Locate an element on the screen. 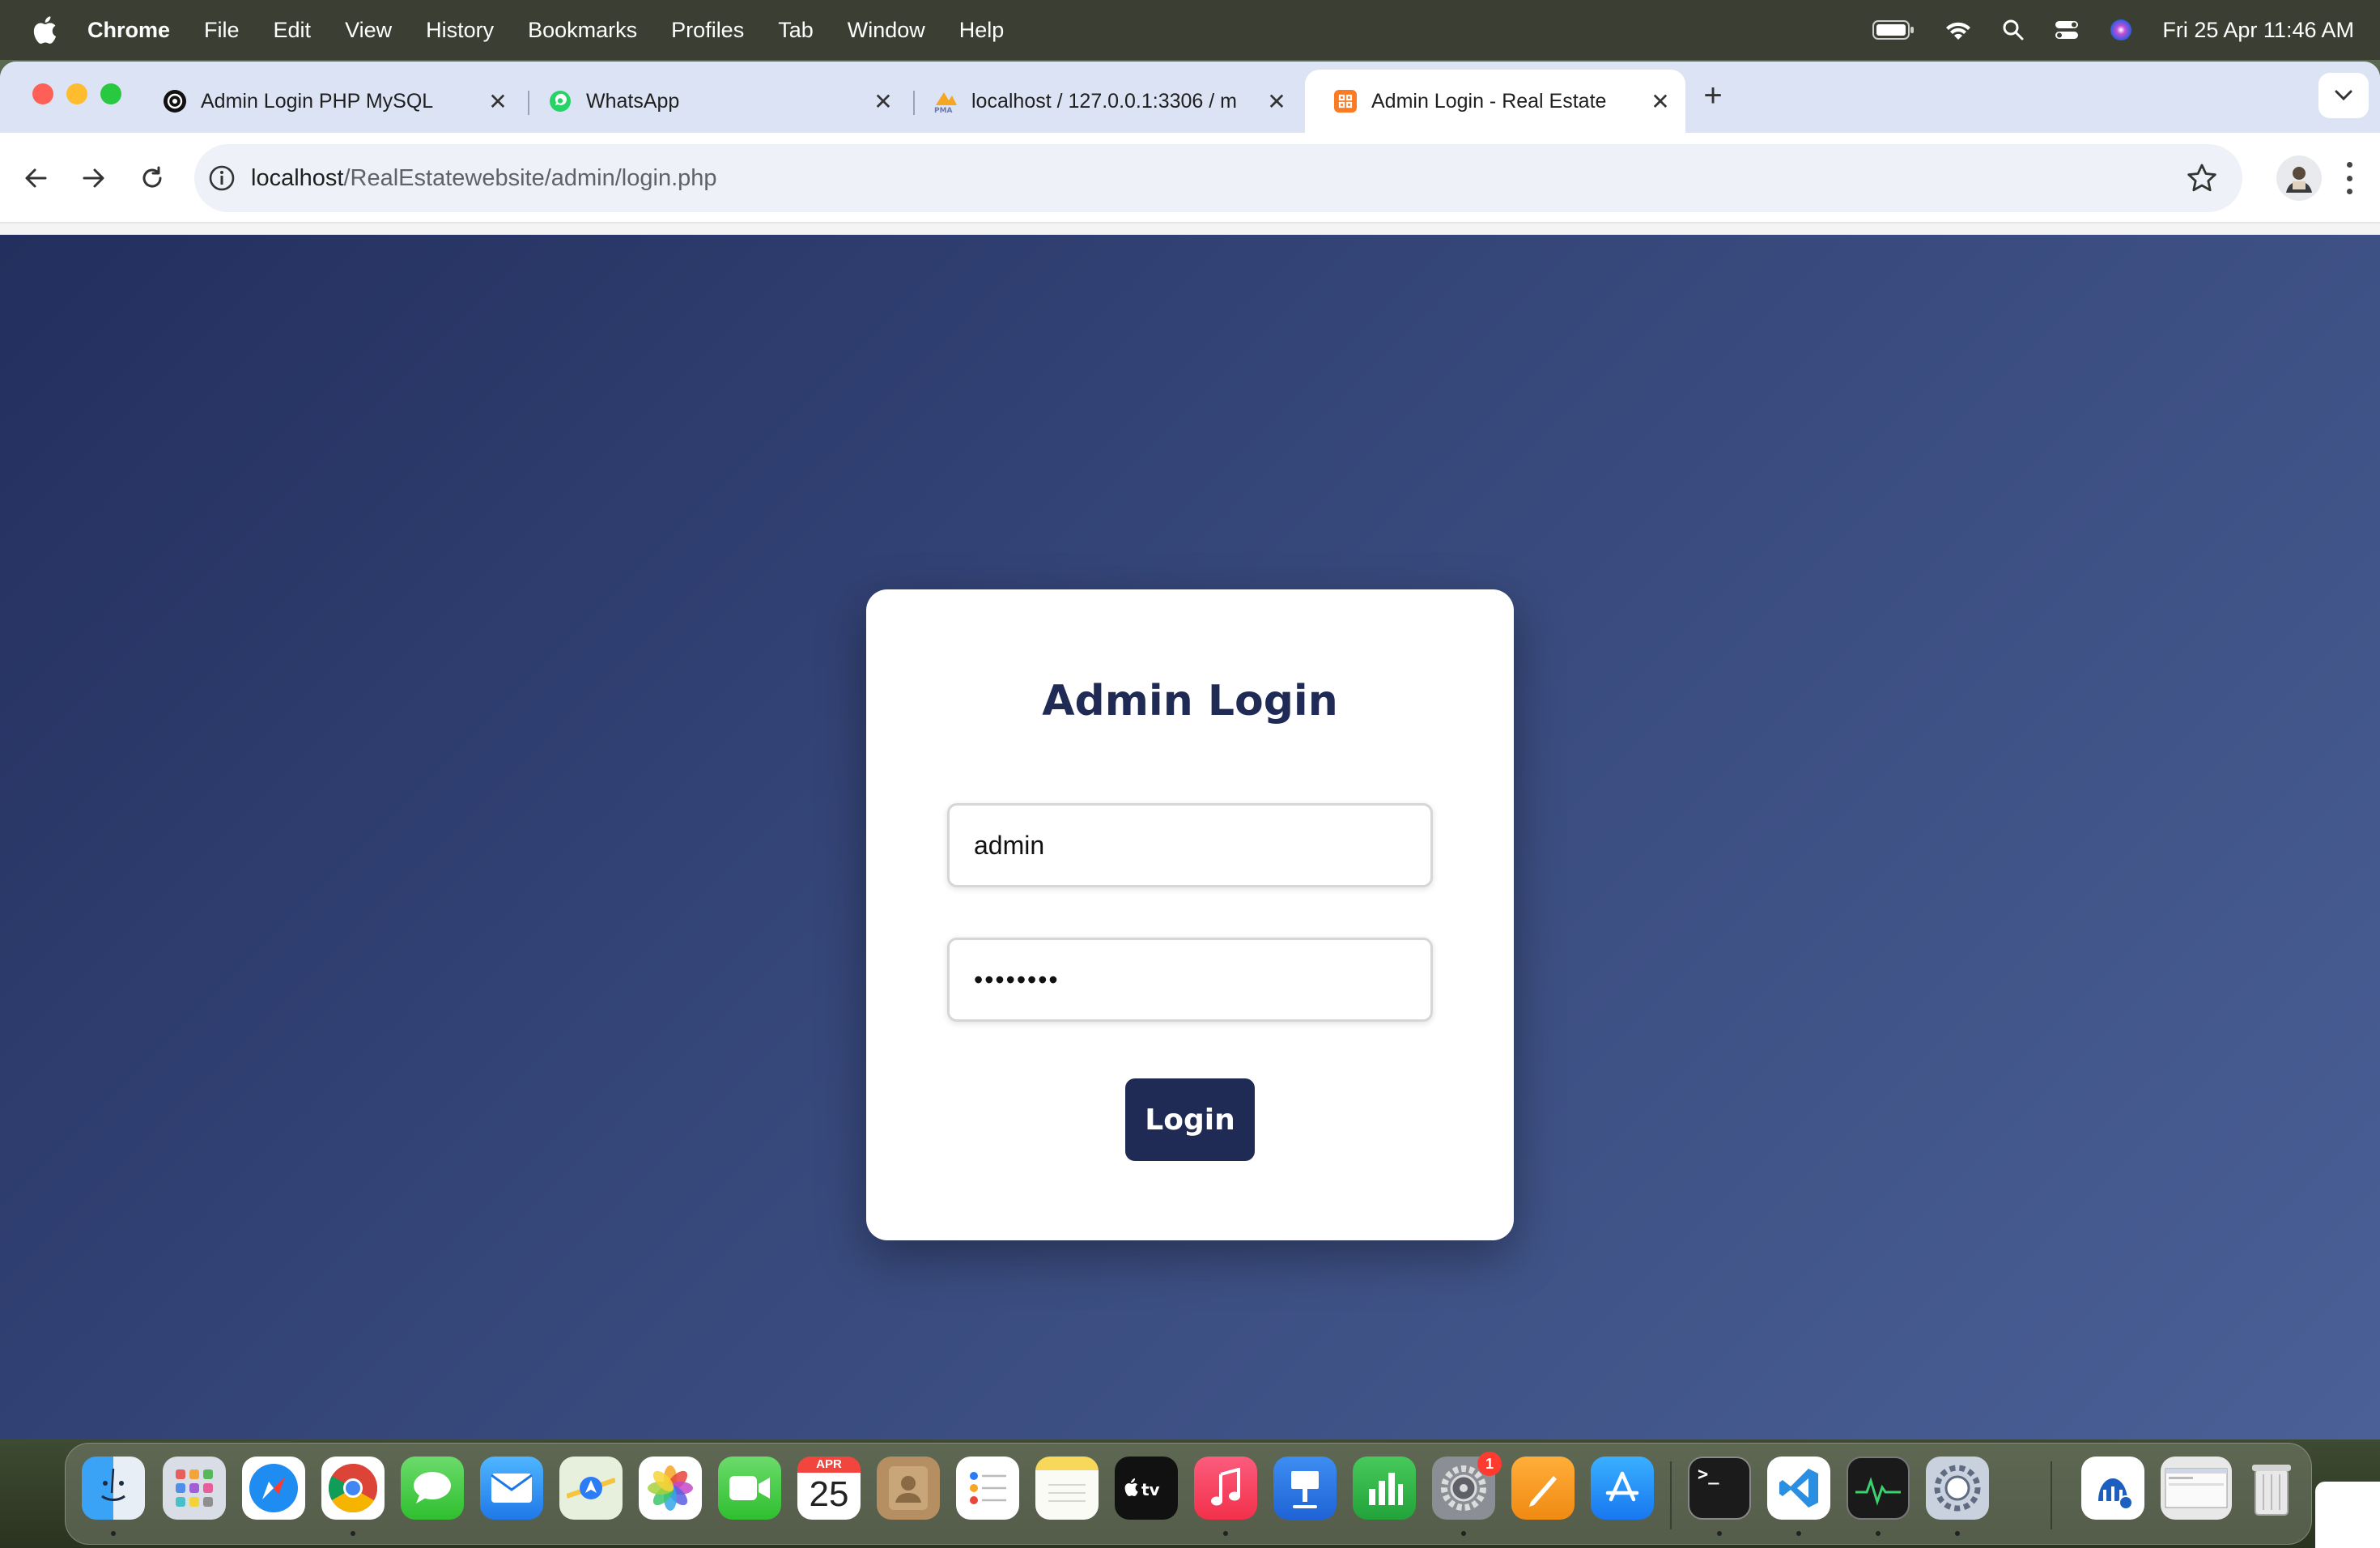 This screenshot has height=1548, width=2380. trash-icon is located at coordinates (2271, 1489).